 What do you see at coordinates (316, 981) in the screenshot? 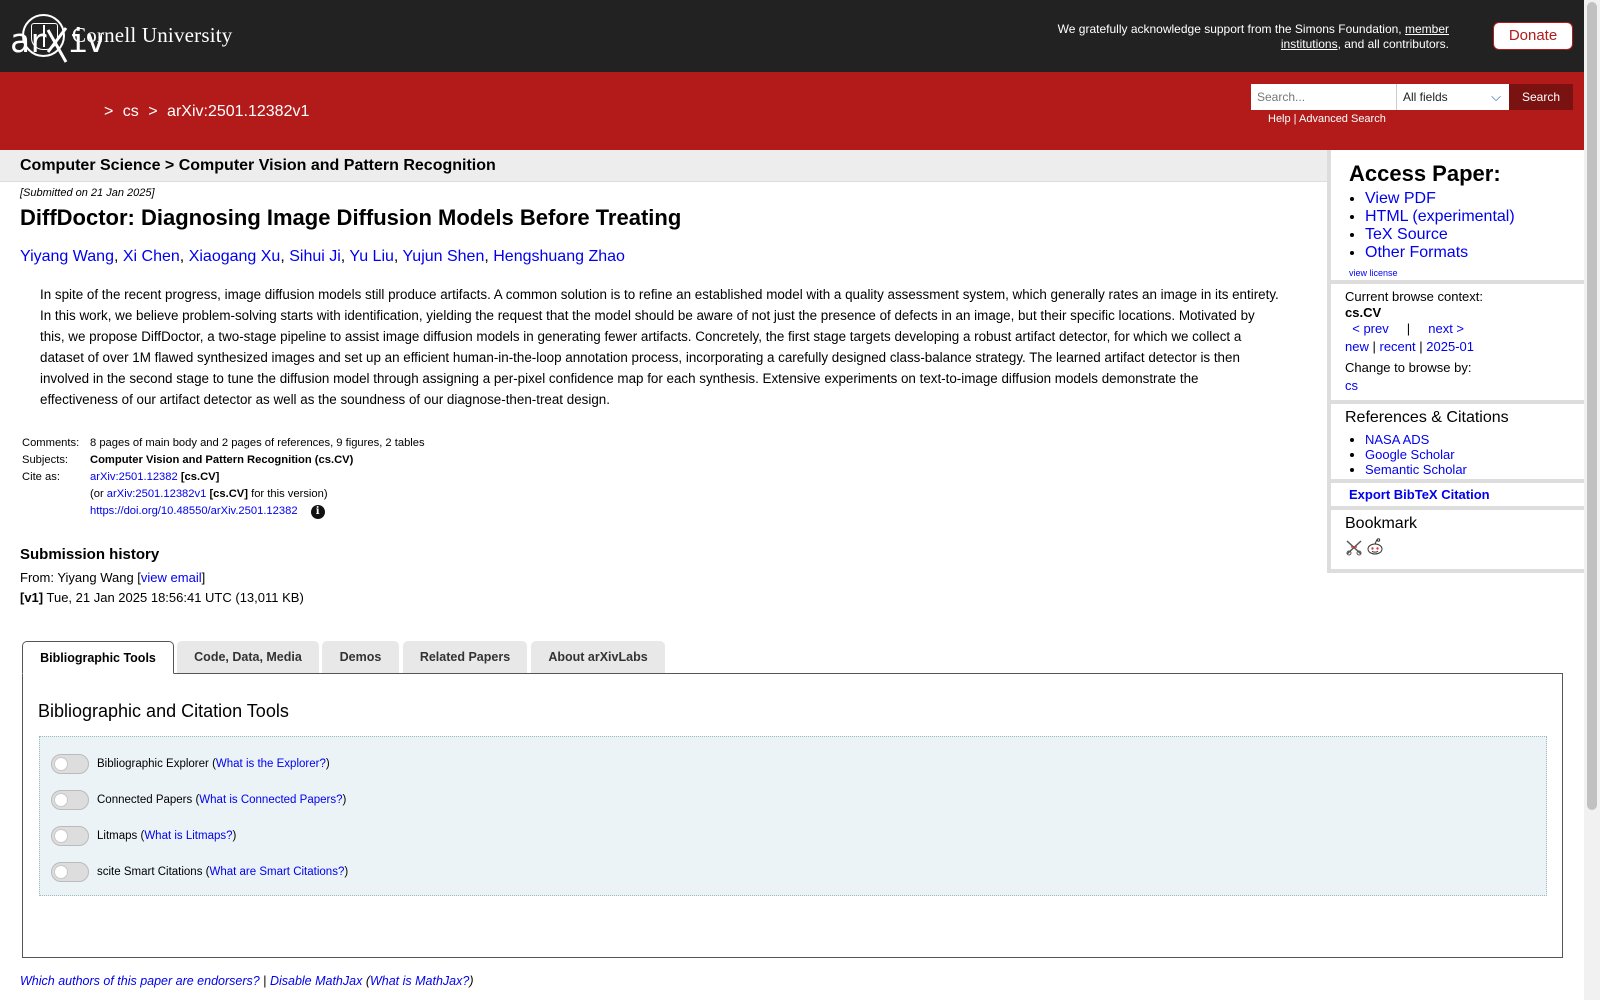
I see `disable-mathjax-link: Disable MathJax` at bounding box center [316, 981].